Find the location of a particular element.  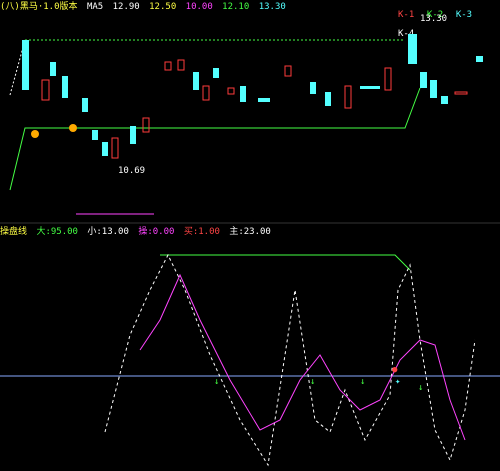

indicator-item-1: 大:95.00 is located at coordinates (57, 232).